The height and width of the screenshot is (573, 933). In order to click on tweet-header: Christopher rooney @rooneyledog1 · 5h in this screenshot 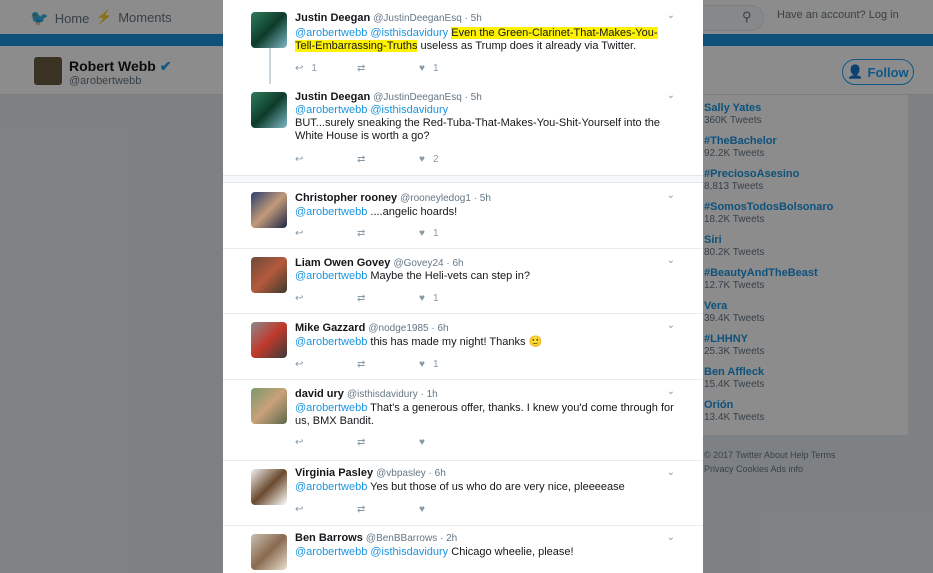, I will do `click(393, 198)`.